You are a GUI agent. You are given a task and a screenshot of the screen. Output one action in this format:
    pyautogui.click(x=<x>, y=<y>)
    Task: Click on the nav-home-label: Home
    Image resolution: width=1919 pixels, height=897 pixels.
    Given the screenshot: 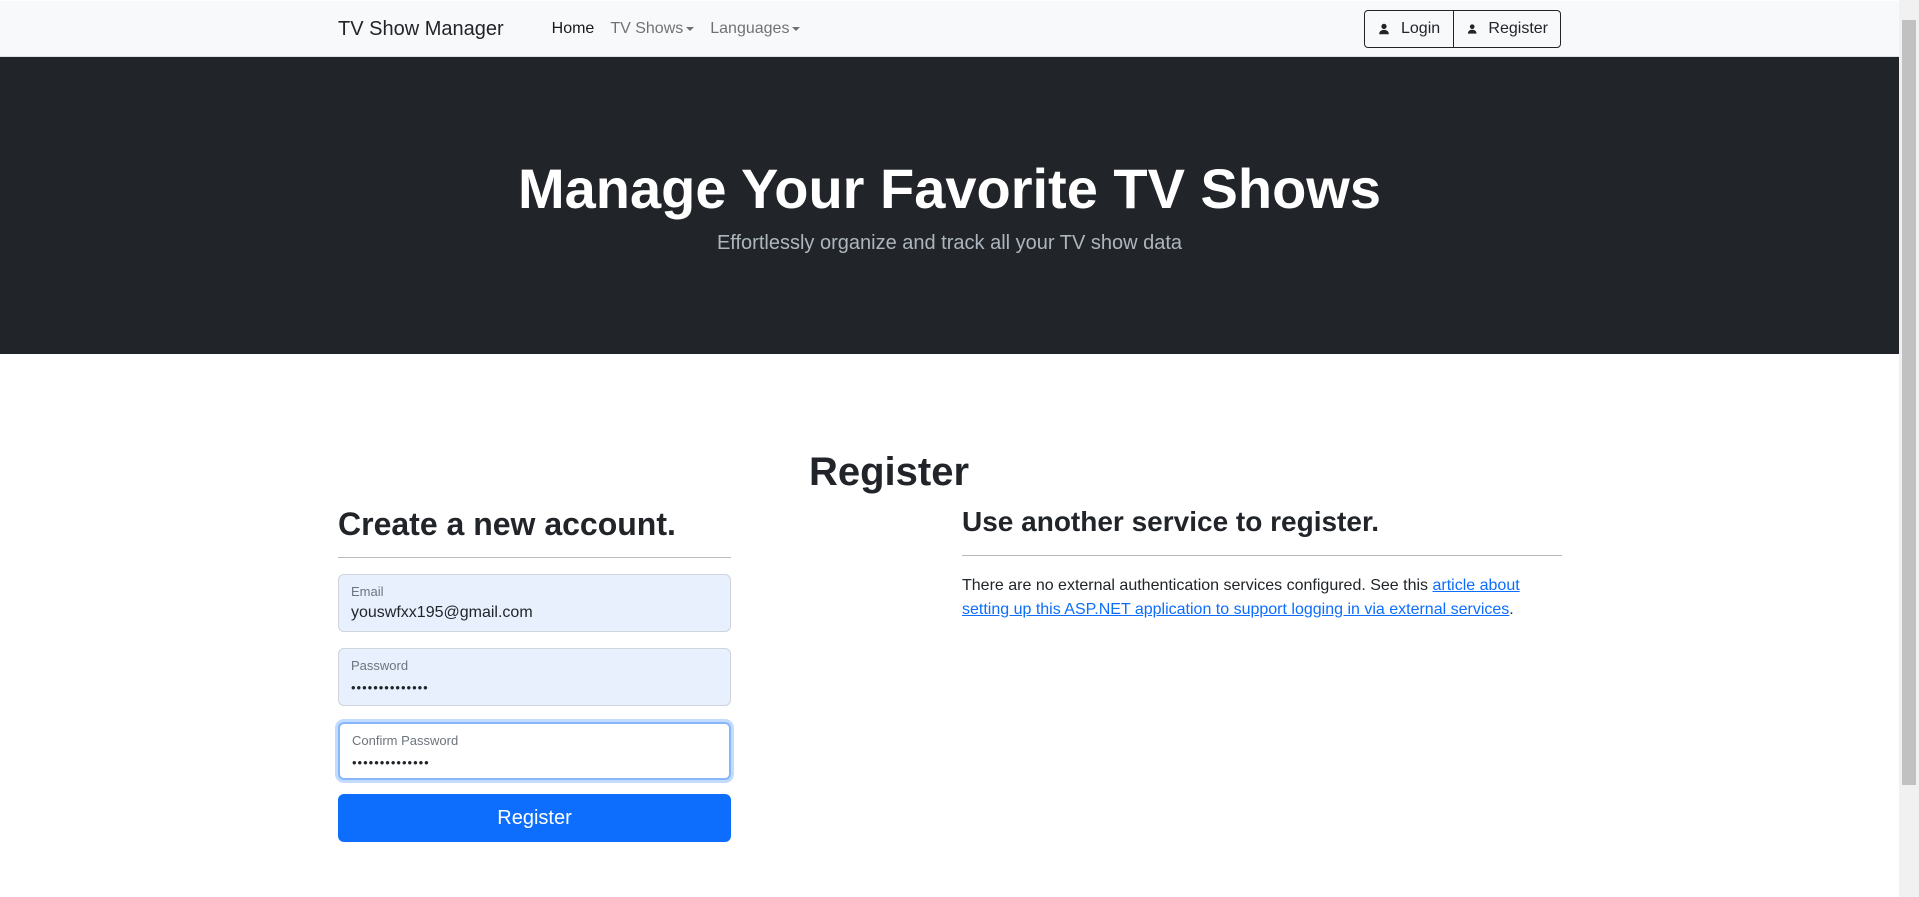 What is the action you would take?
    pyautogui.click(x=573, y=28)
    